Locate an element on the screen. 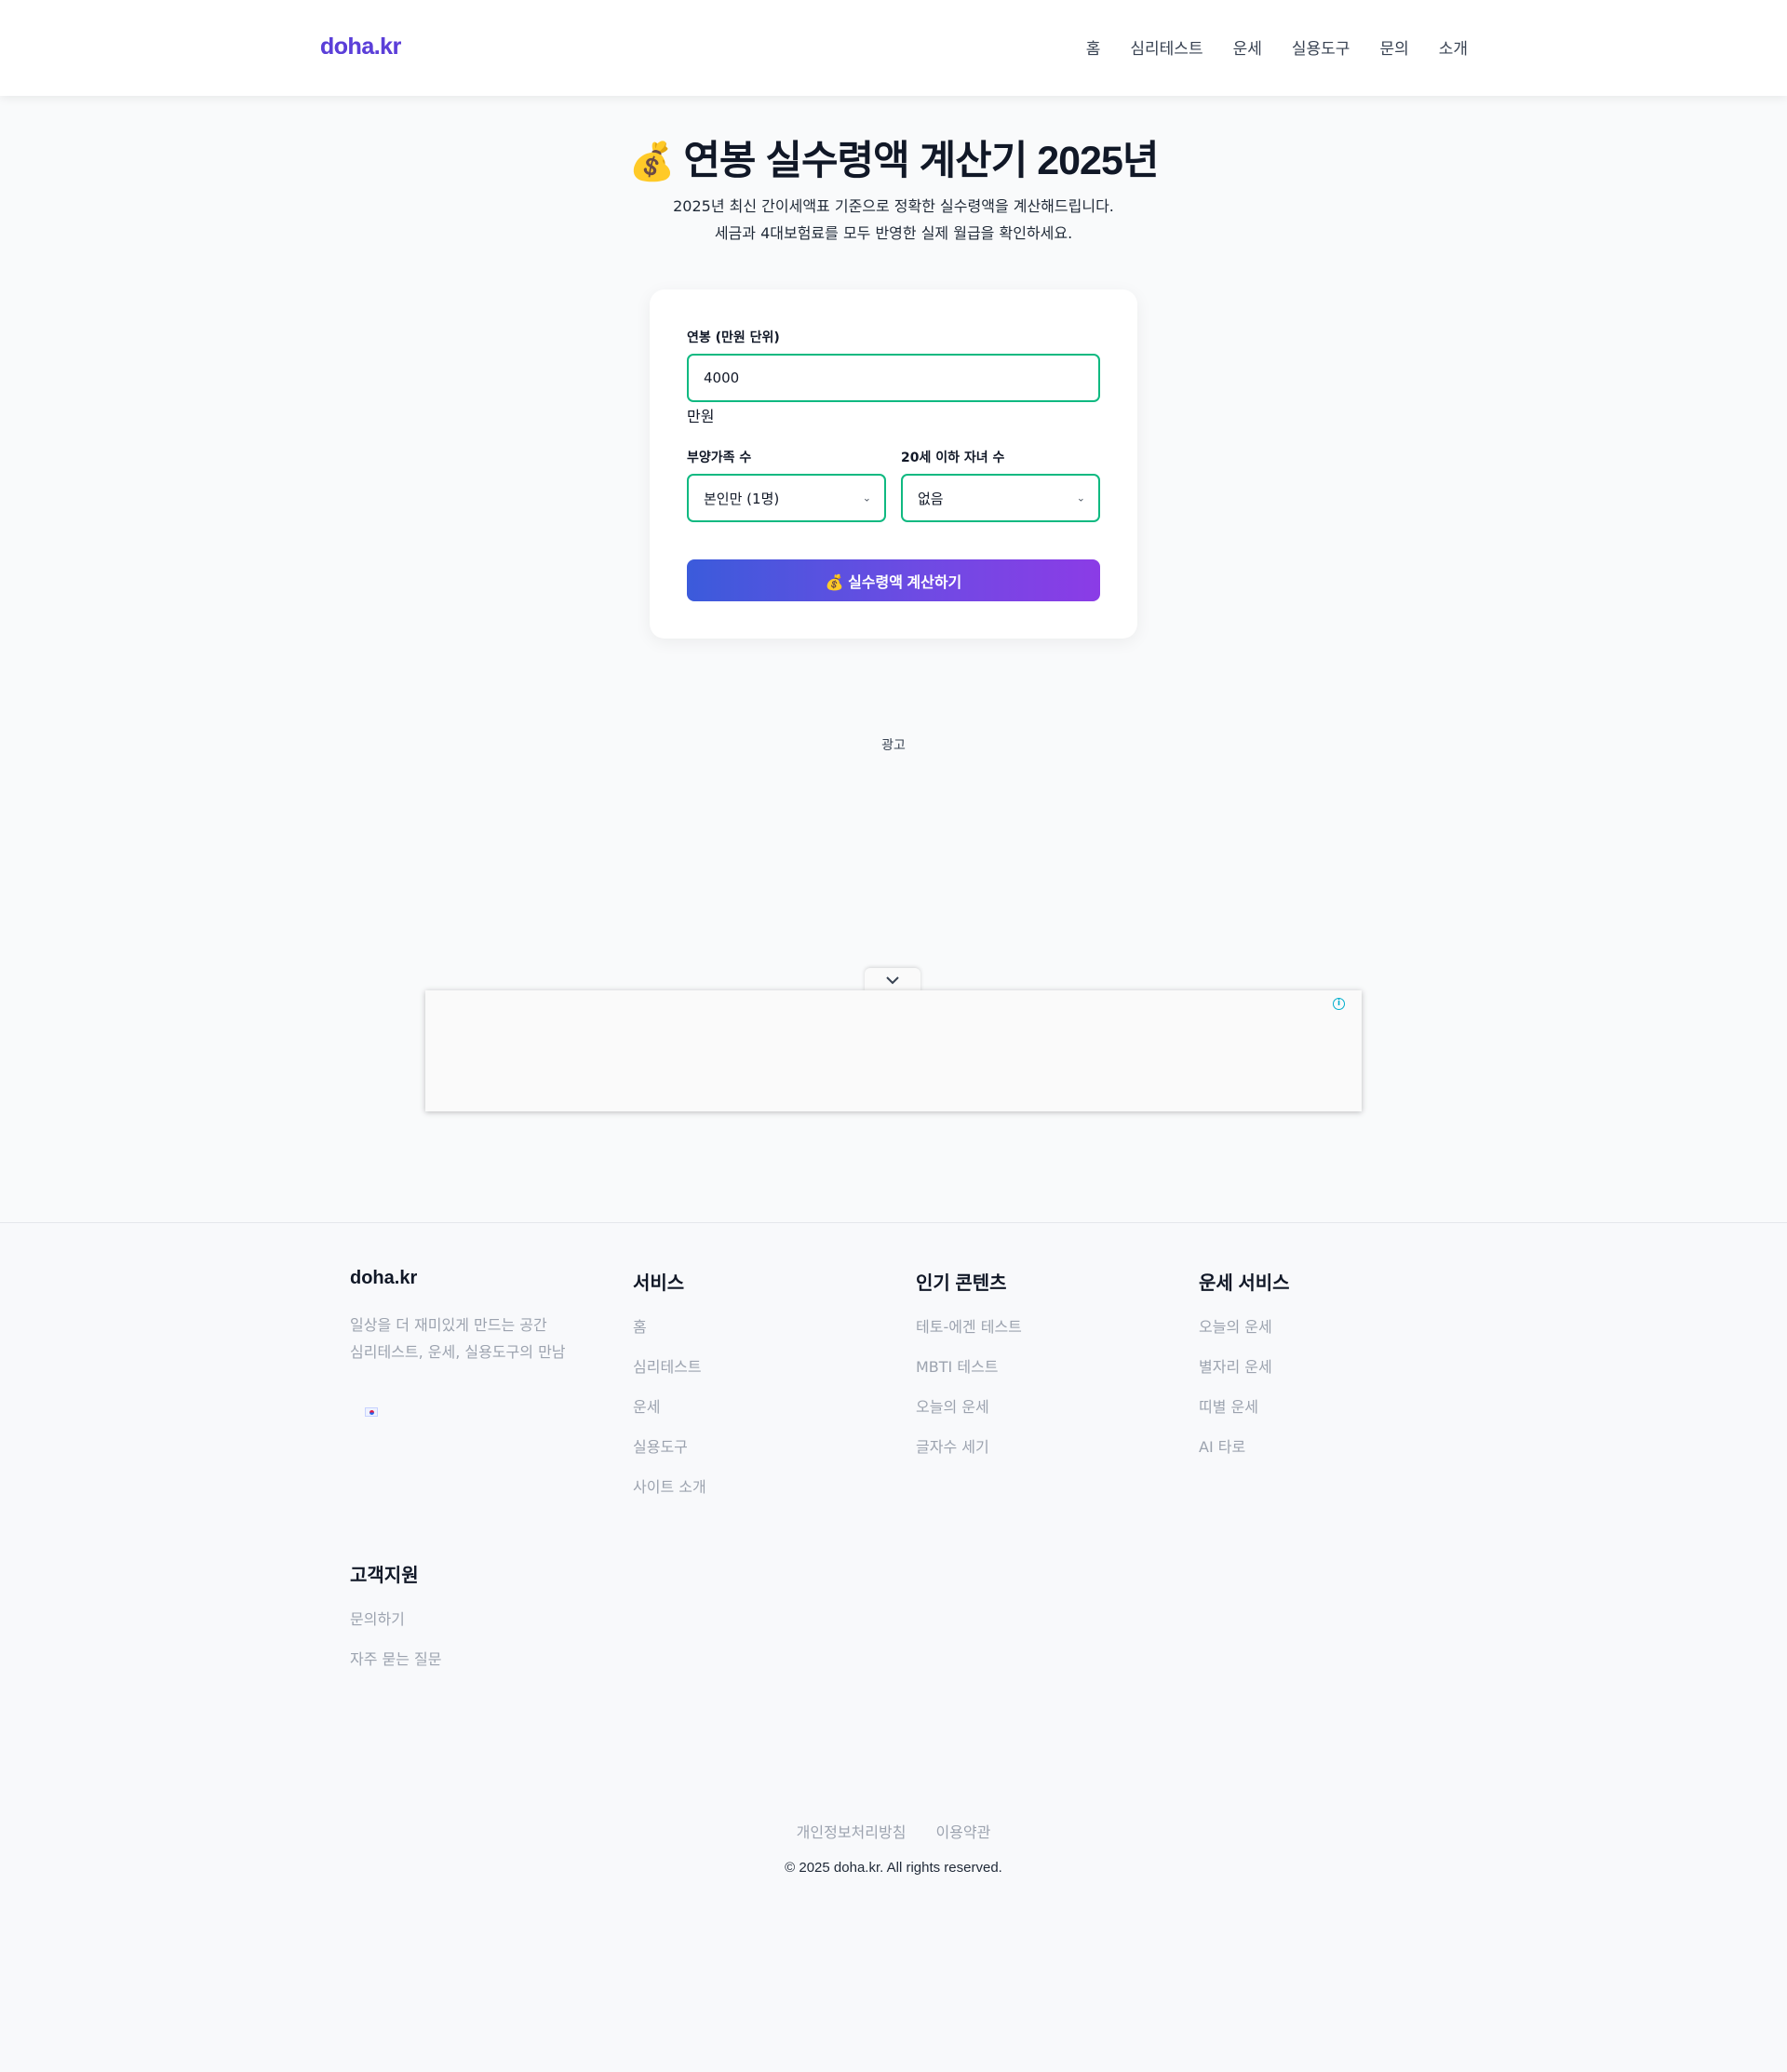 The width and height of the screenshot is (1787, 2072). ad-banner: i is located at coordinates (893, 1050).